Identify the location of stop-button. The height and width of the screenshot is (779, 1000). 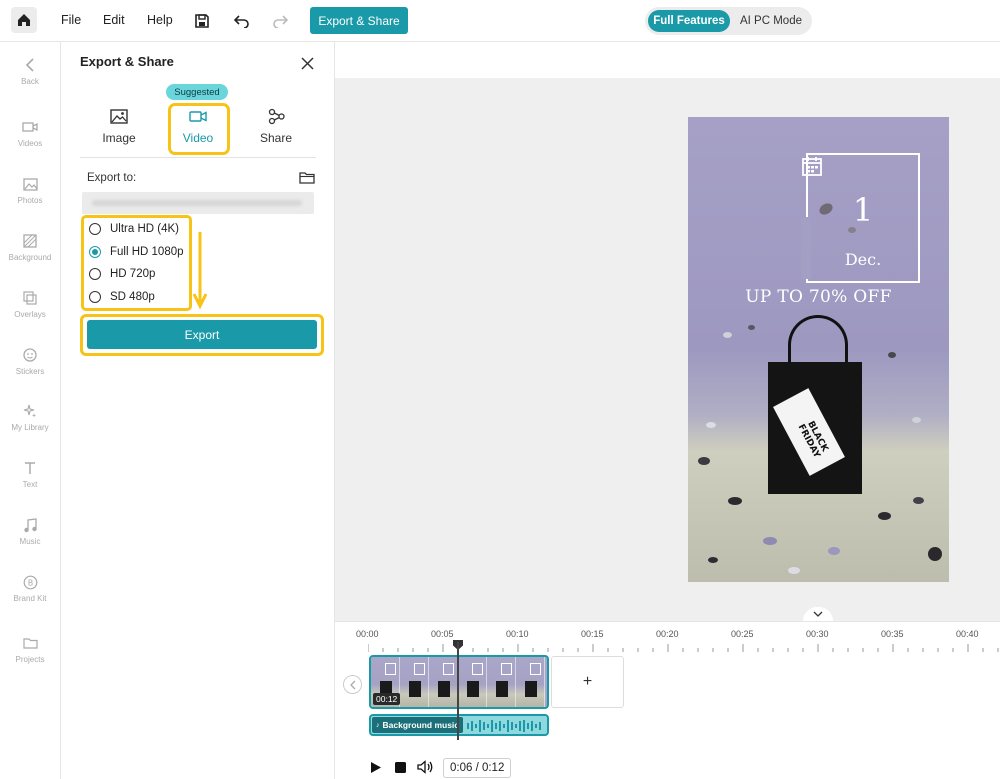
(400, 767).